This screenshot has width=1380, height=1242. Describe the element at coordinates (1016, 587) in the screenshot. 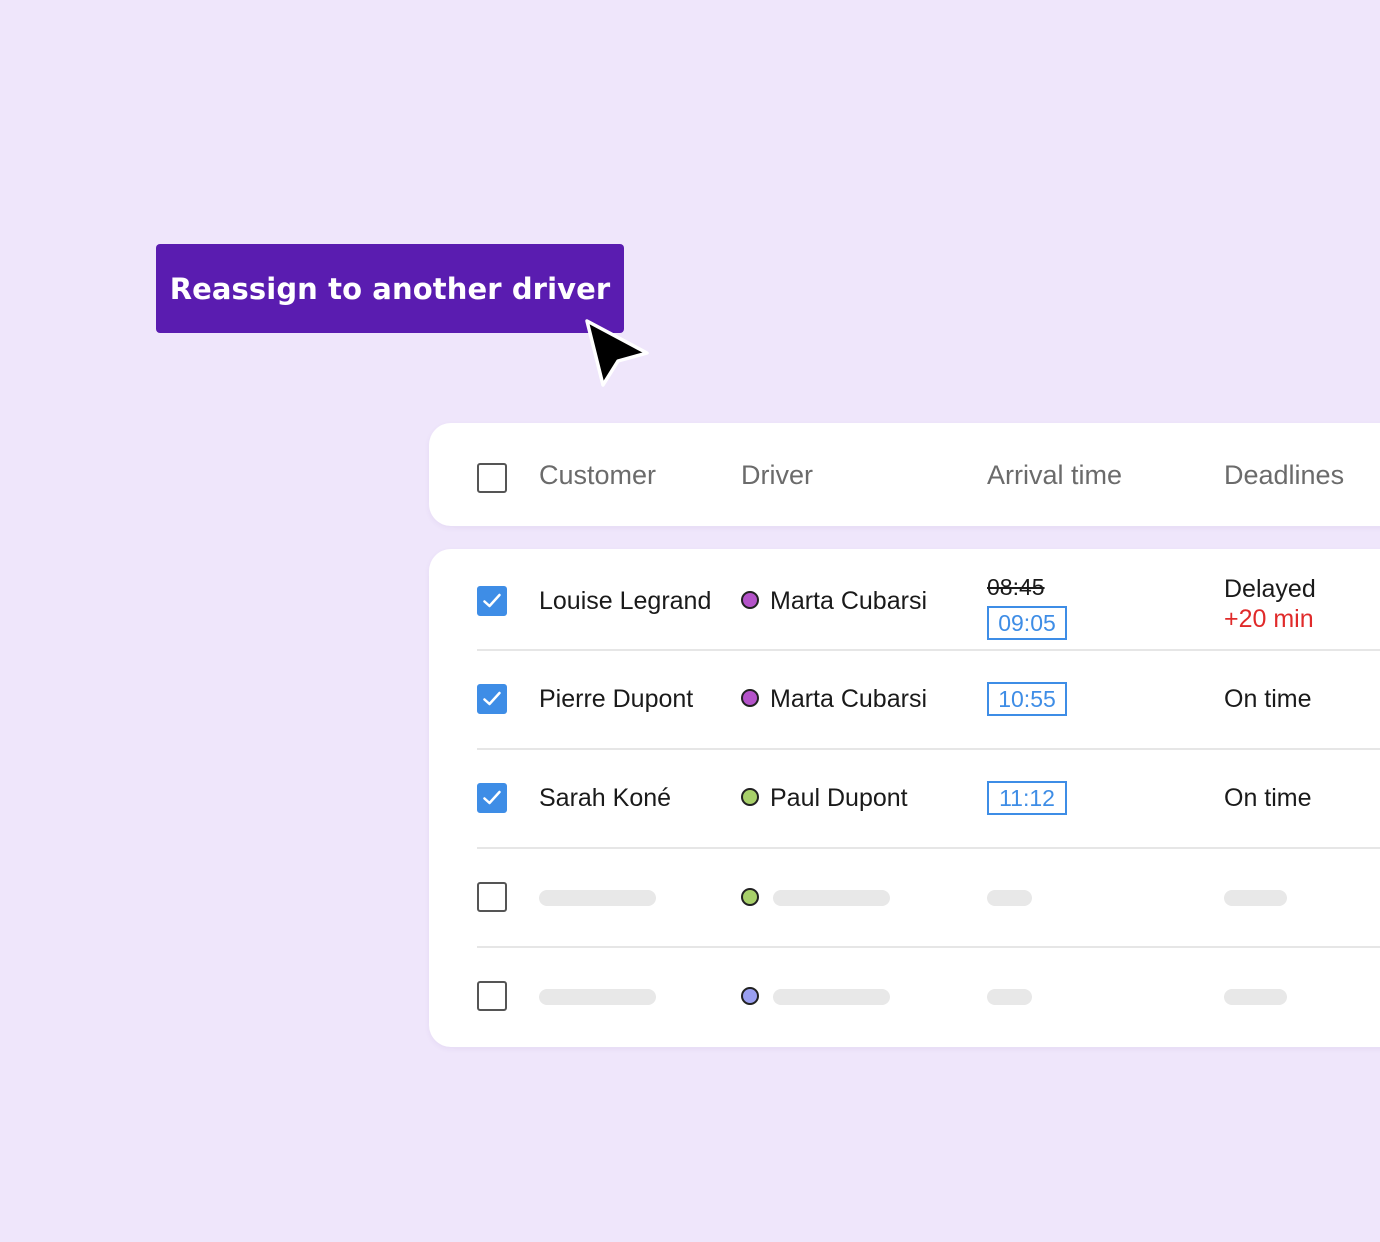

I see `original-arrival-time: 08:45` at that location.